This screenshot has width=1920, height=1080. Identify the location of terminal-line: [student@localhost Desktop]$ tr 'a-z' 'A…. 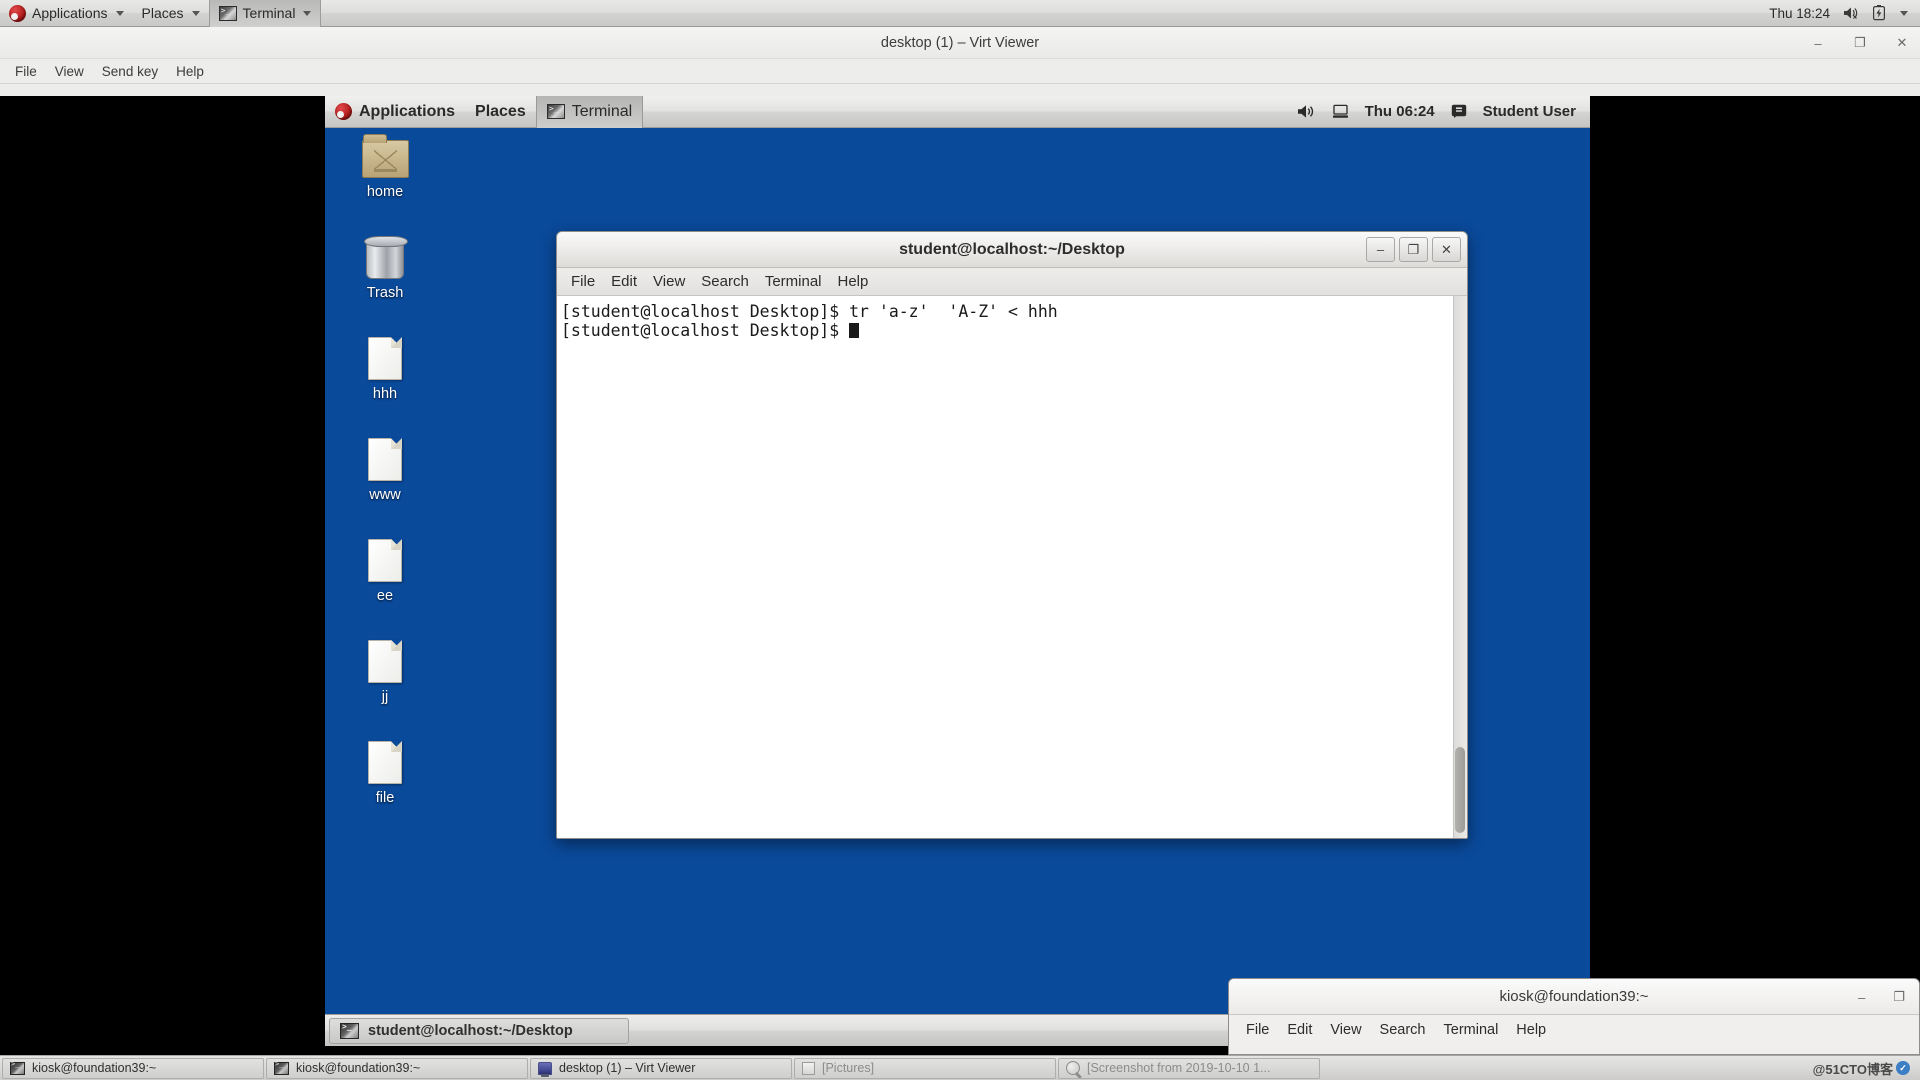
(809, 311).